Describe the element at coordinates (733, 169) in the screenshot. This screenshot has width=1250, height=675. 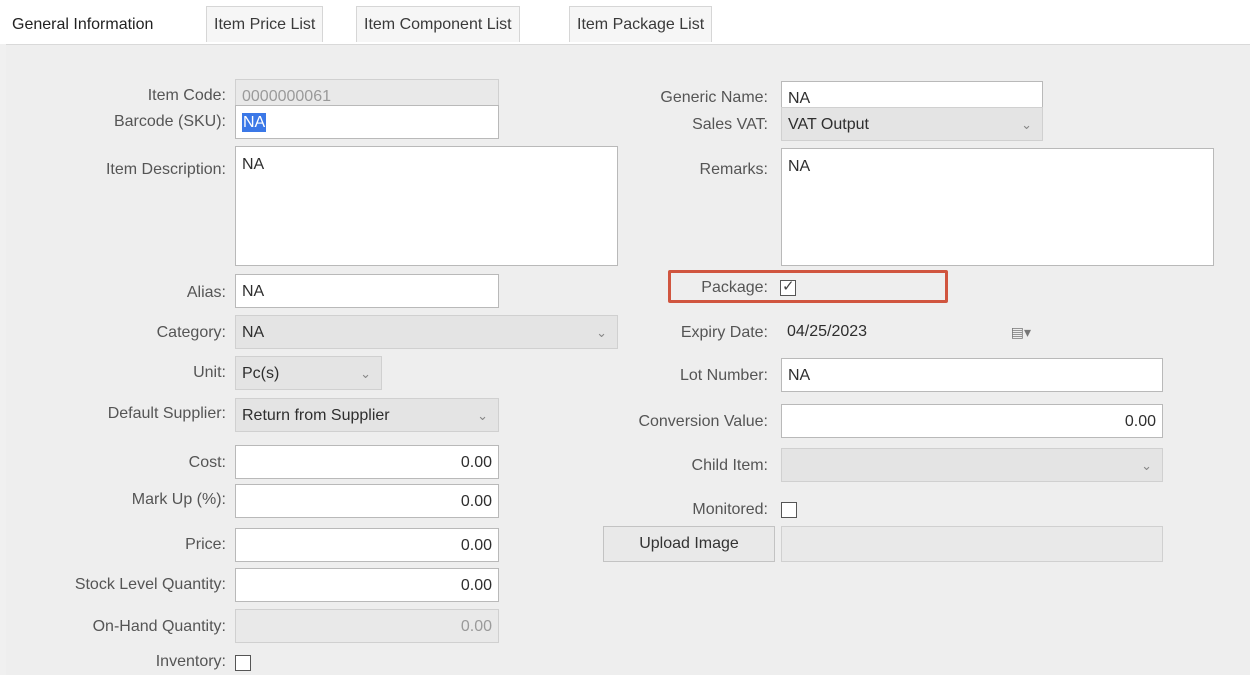
I see `remarks-label: Remarks:` at that location.